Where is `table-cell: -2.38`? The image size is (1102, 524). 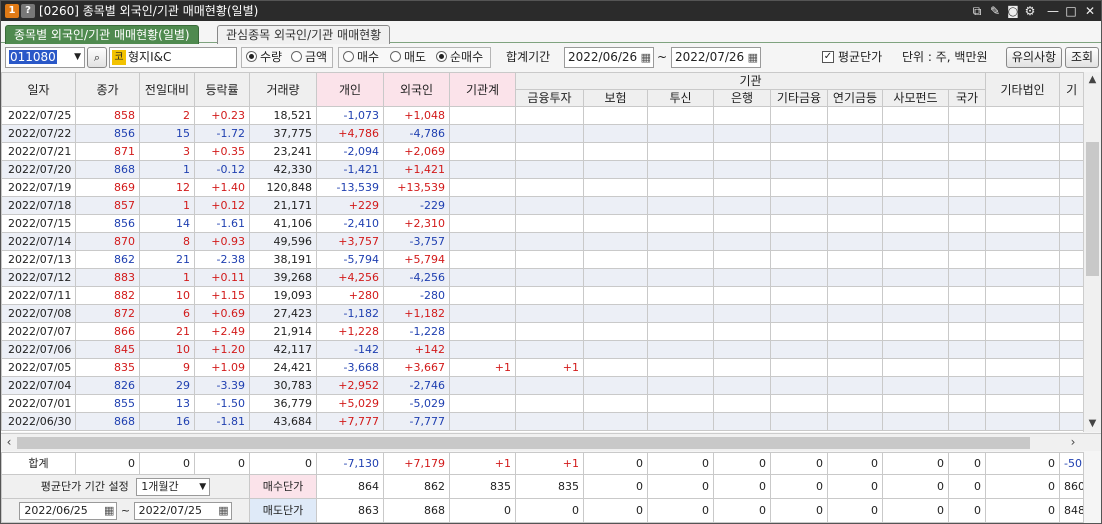
table-cell: -2.38 is located at coordinates (222, 259).